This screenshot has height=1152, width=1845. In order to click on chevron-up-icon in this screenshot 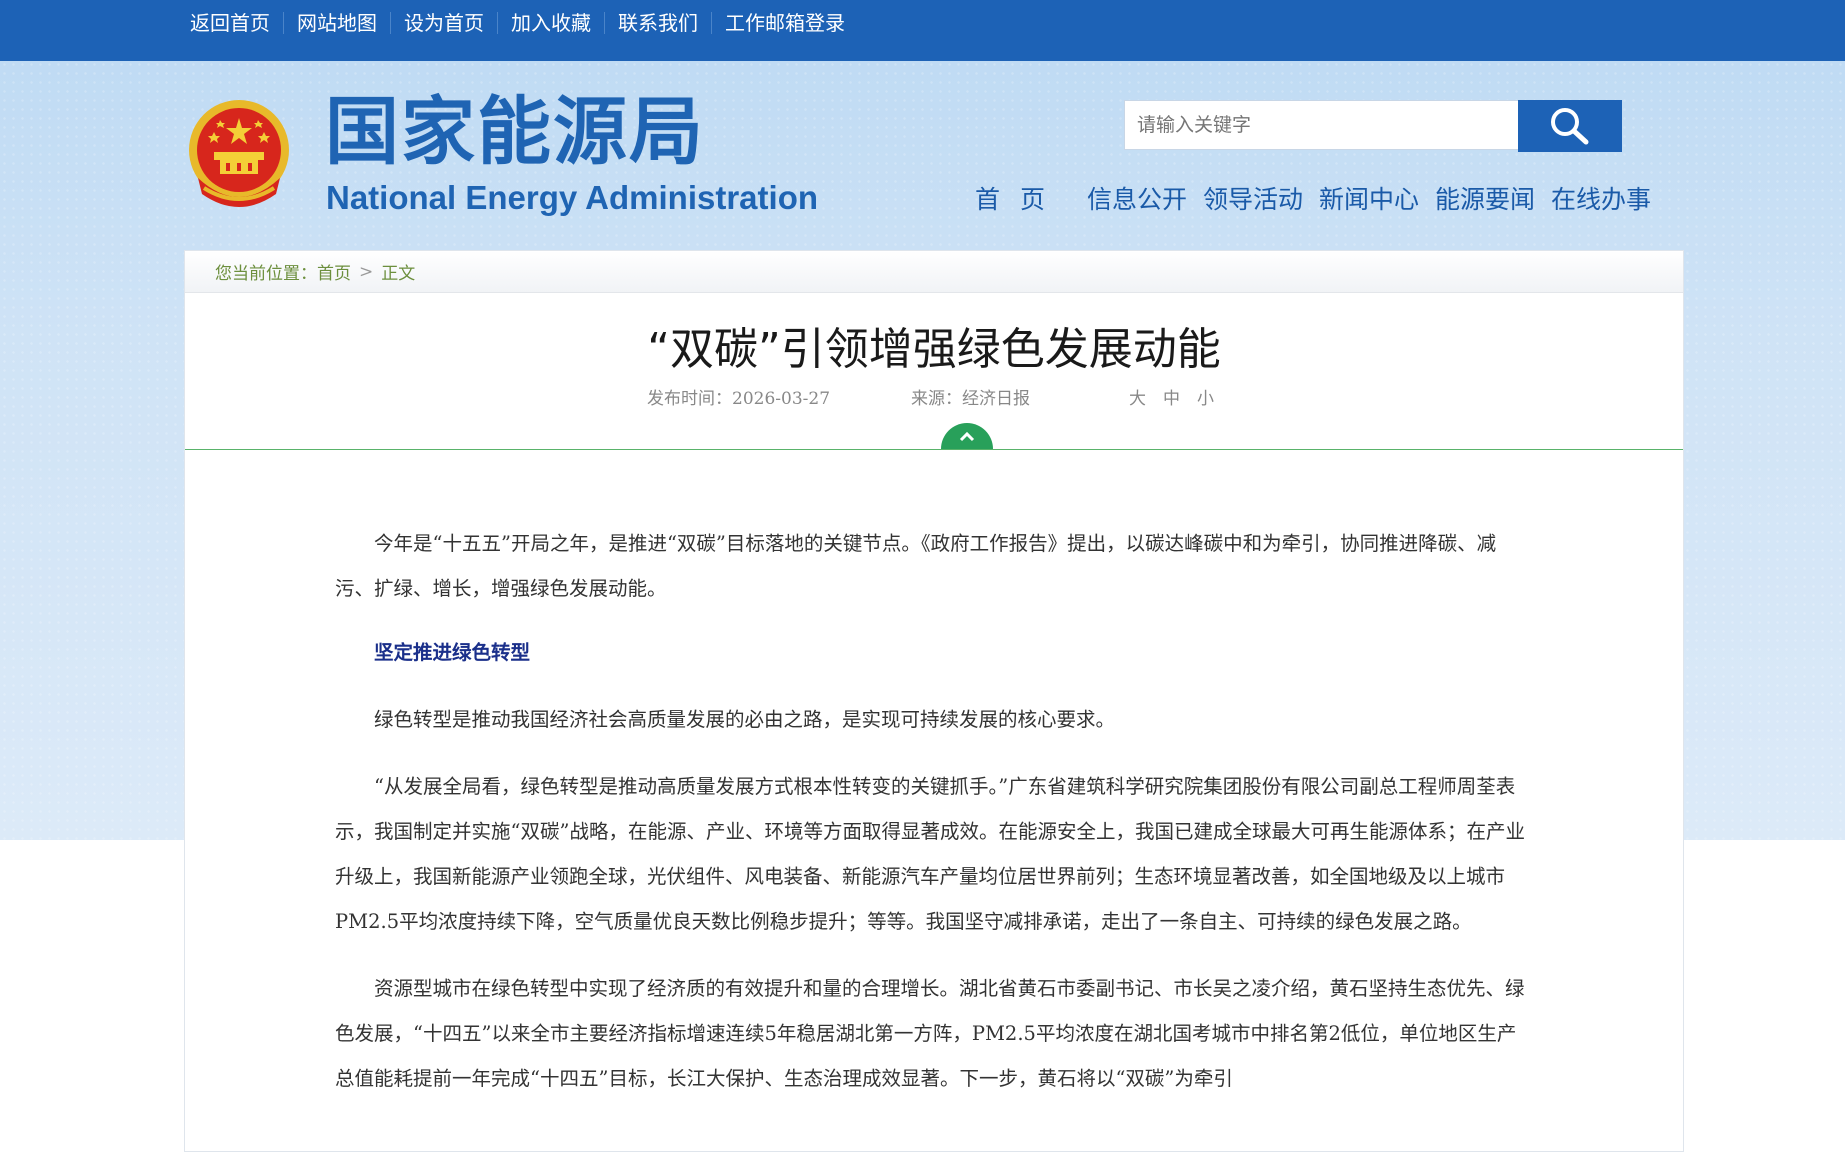, I will do `click(967, 436)`.